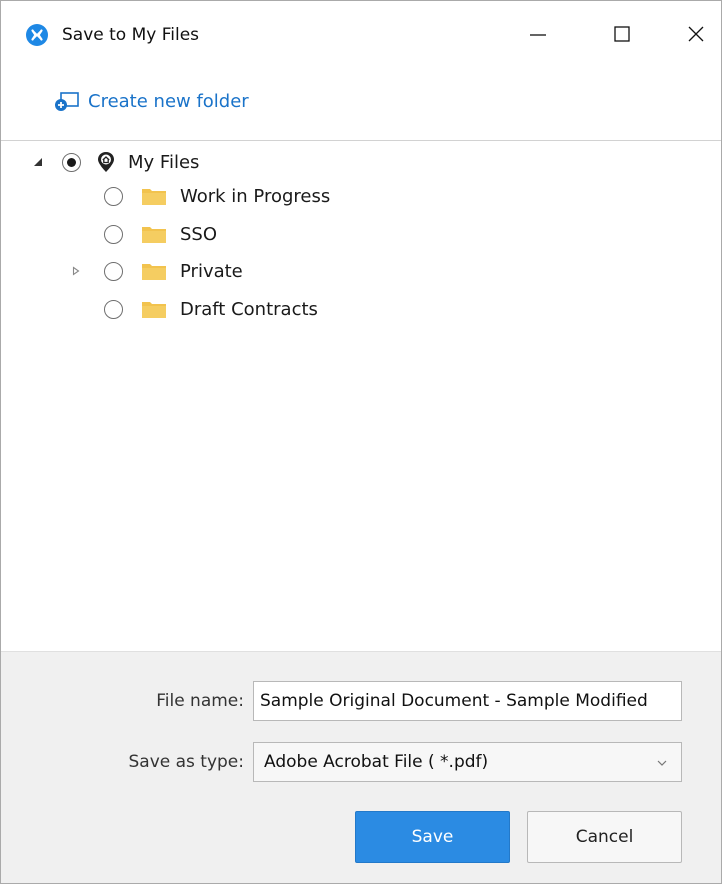 Image resolution: width=722 pixels, height=884 pixels. Describe the element at coordinates (168, 101) in the screenshot. I see `create-new-folder-label: Create new folder` at that location.